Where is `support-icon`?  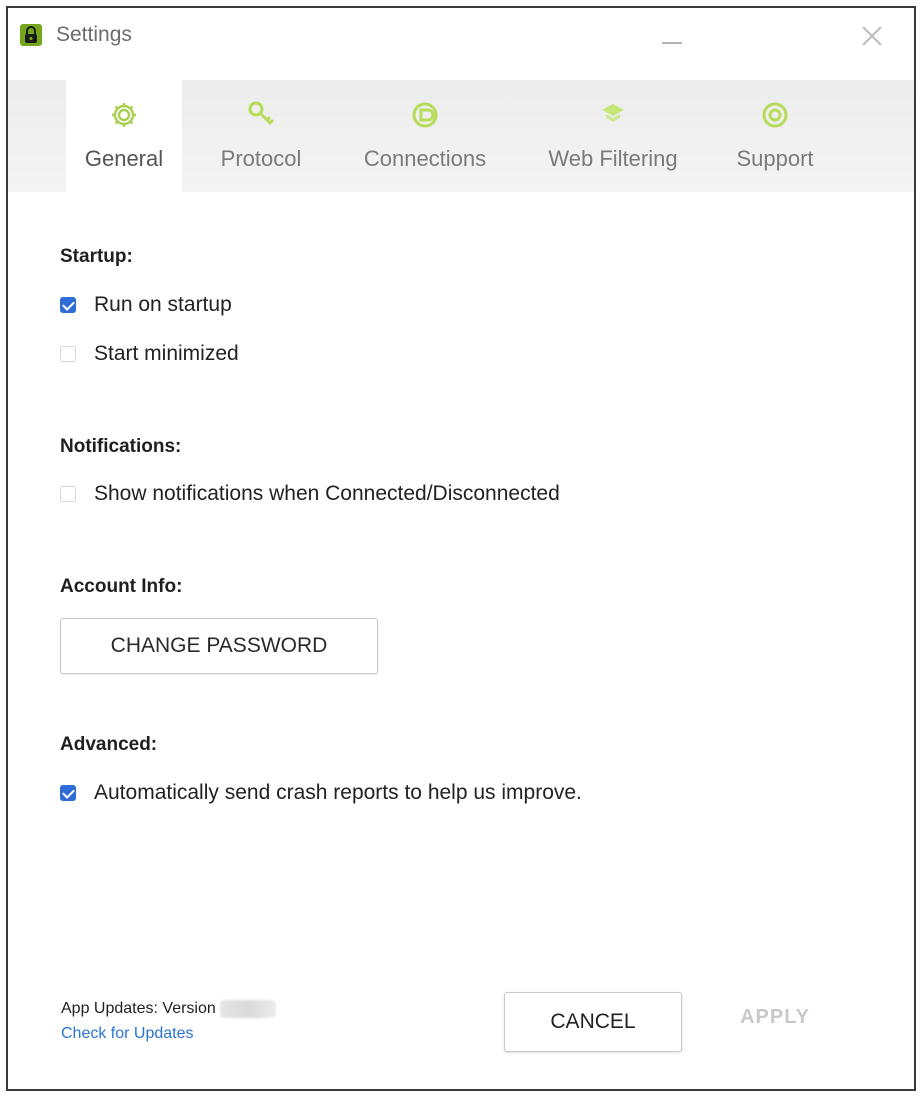 support-icon is located at coordinates (775, 115).